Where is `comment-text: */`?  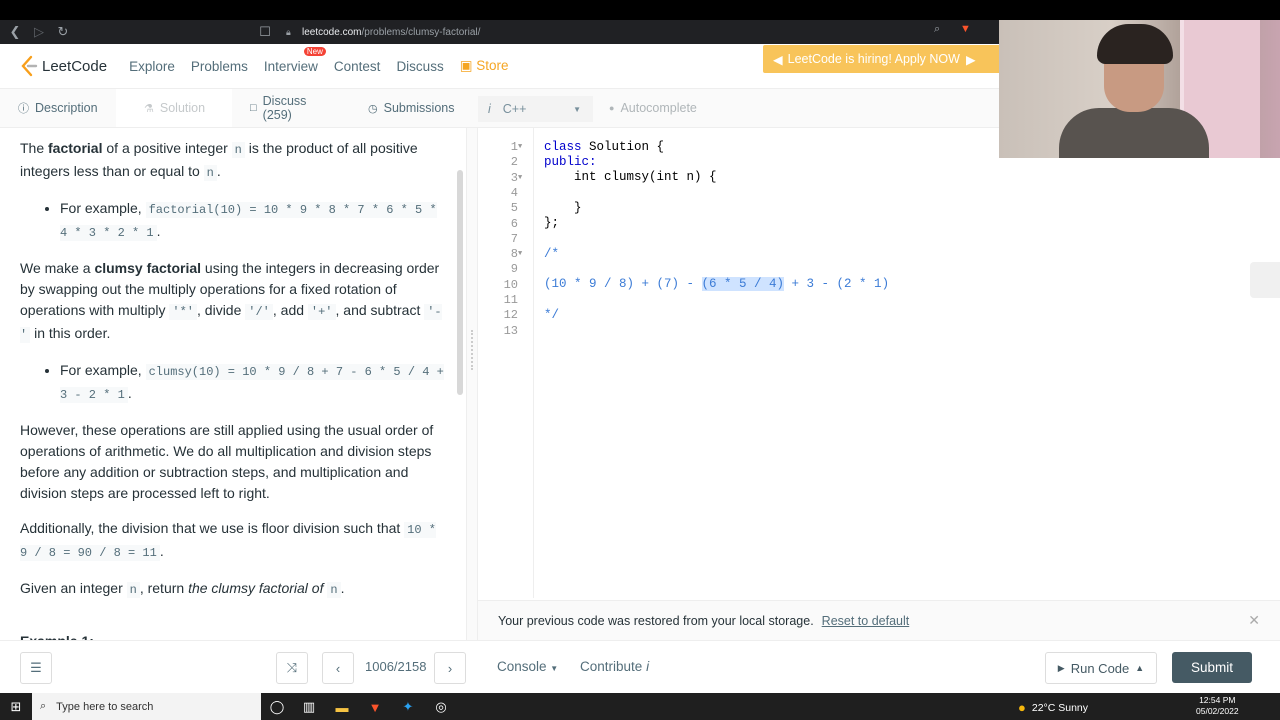
comment-text: */ is located at coordinates (552, 315).